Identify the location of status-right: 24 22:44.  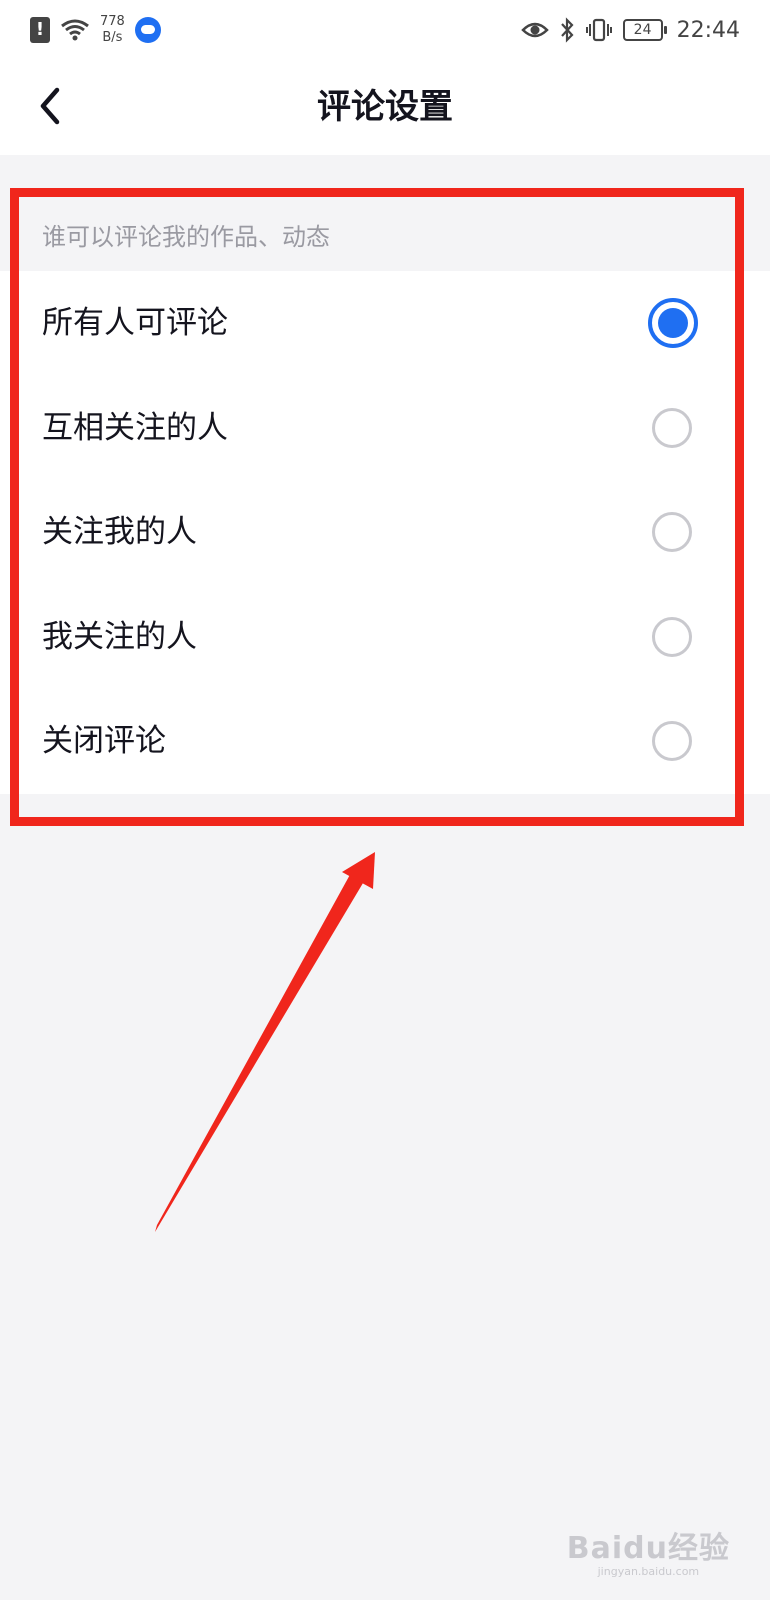
(630, 30).